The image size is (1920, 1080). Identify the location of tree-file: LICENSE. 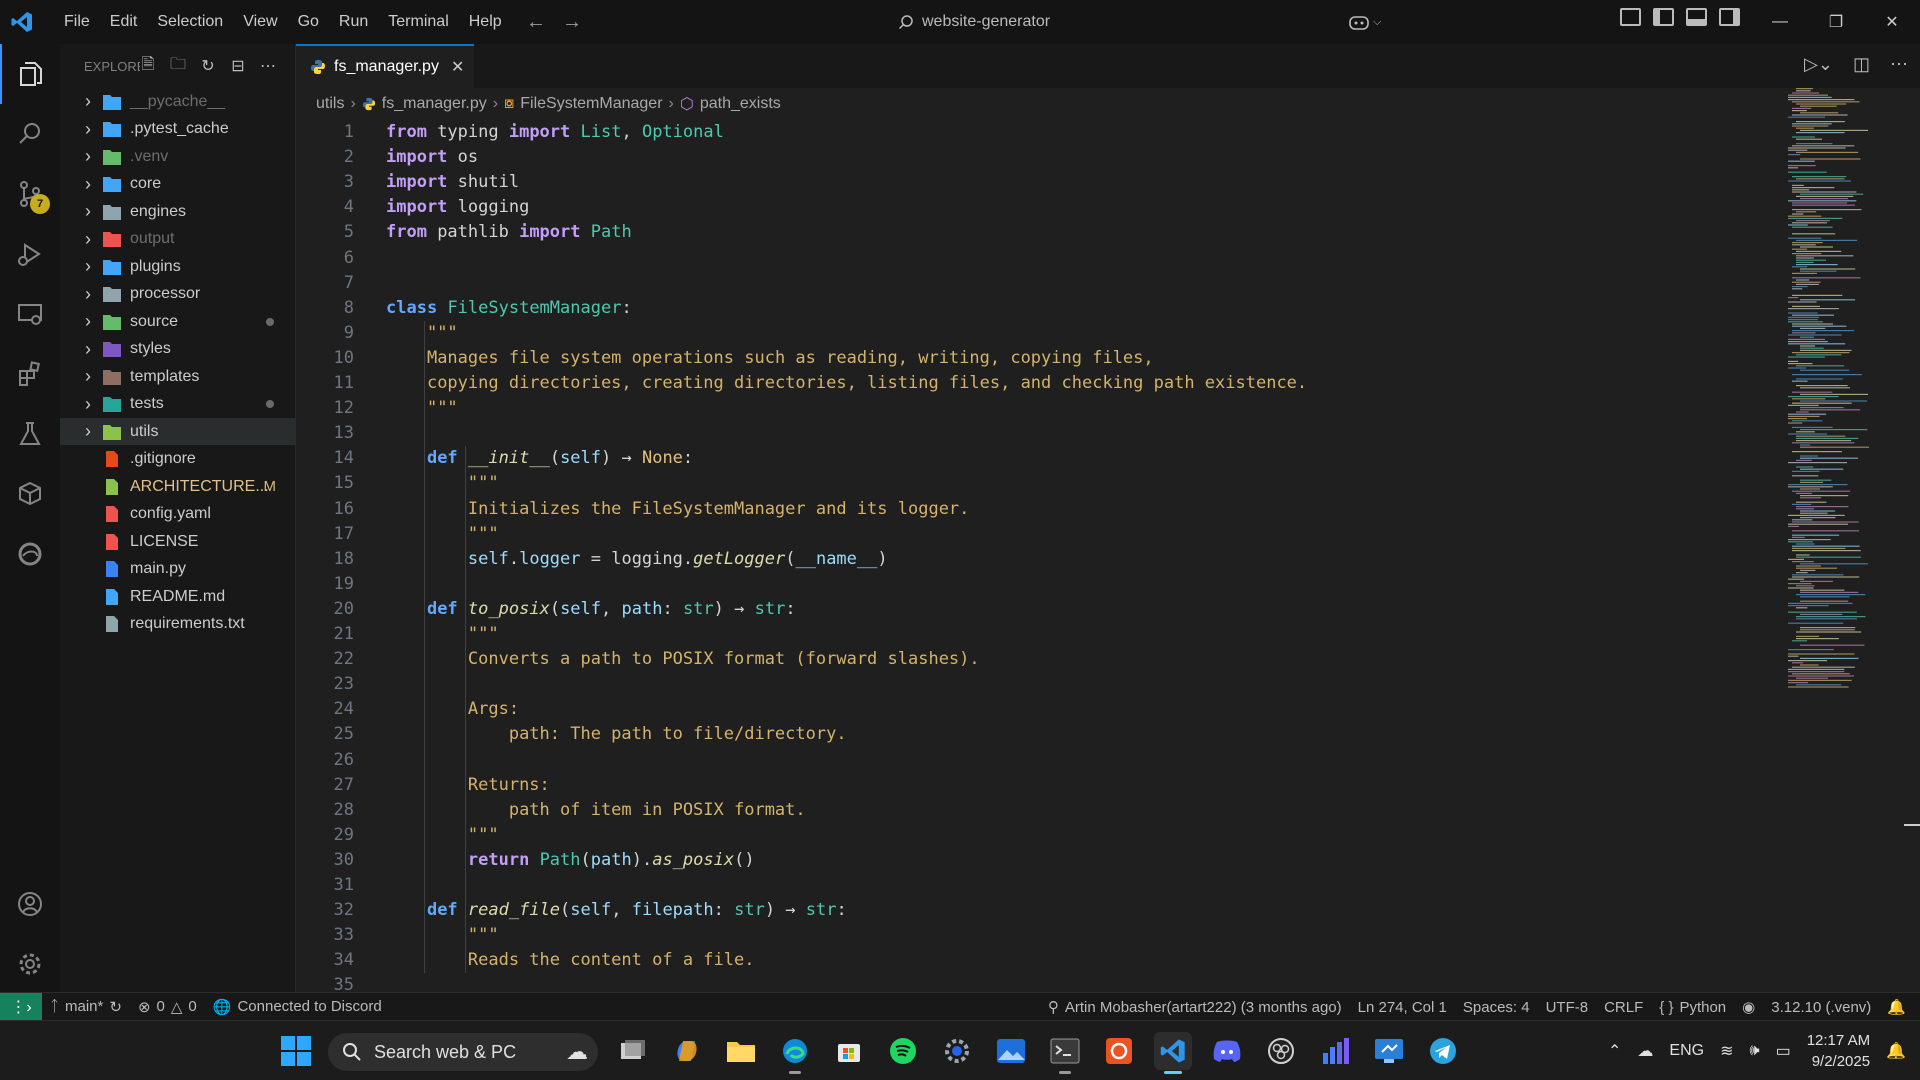
(178, 541).